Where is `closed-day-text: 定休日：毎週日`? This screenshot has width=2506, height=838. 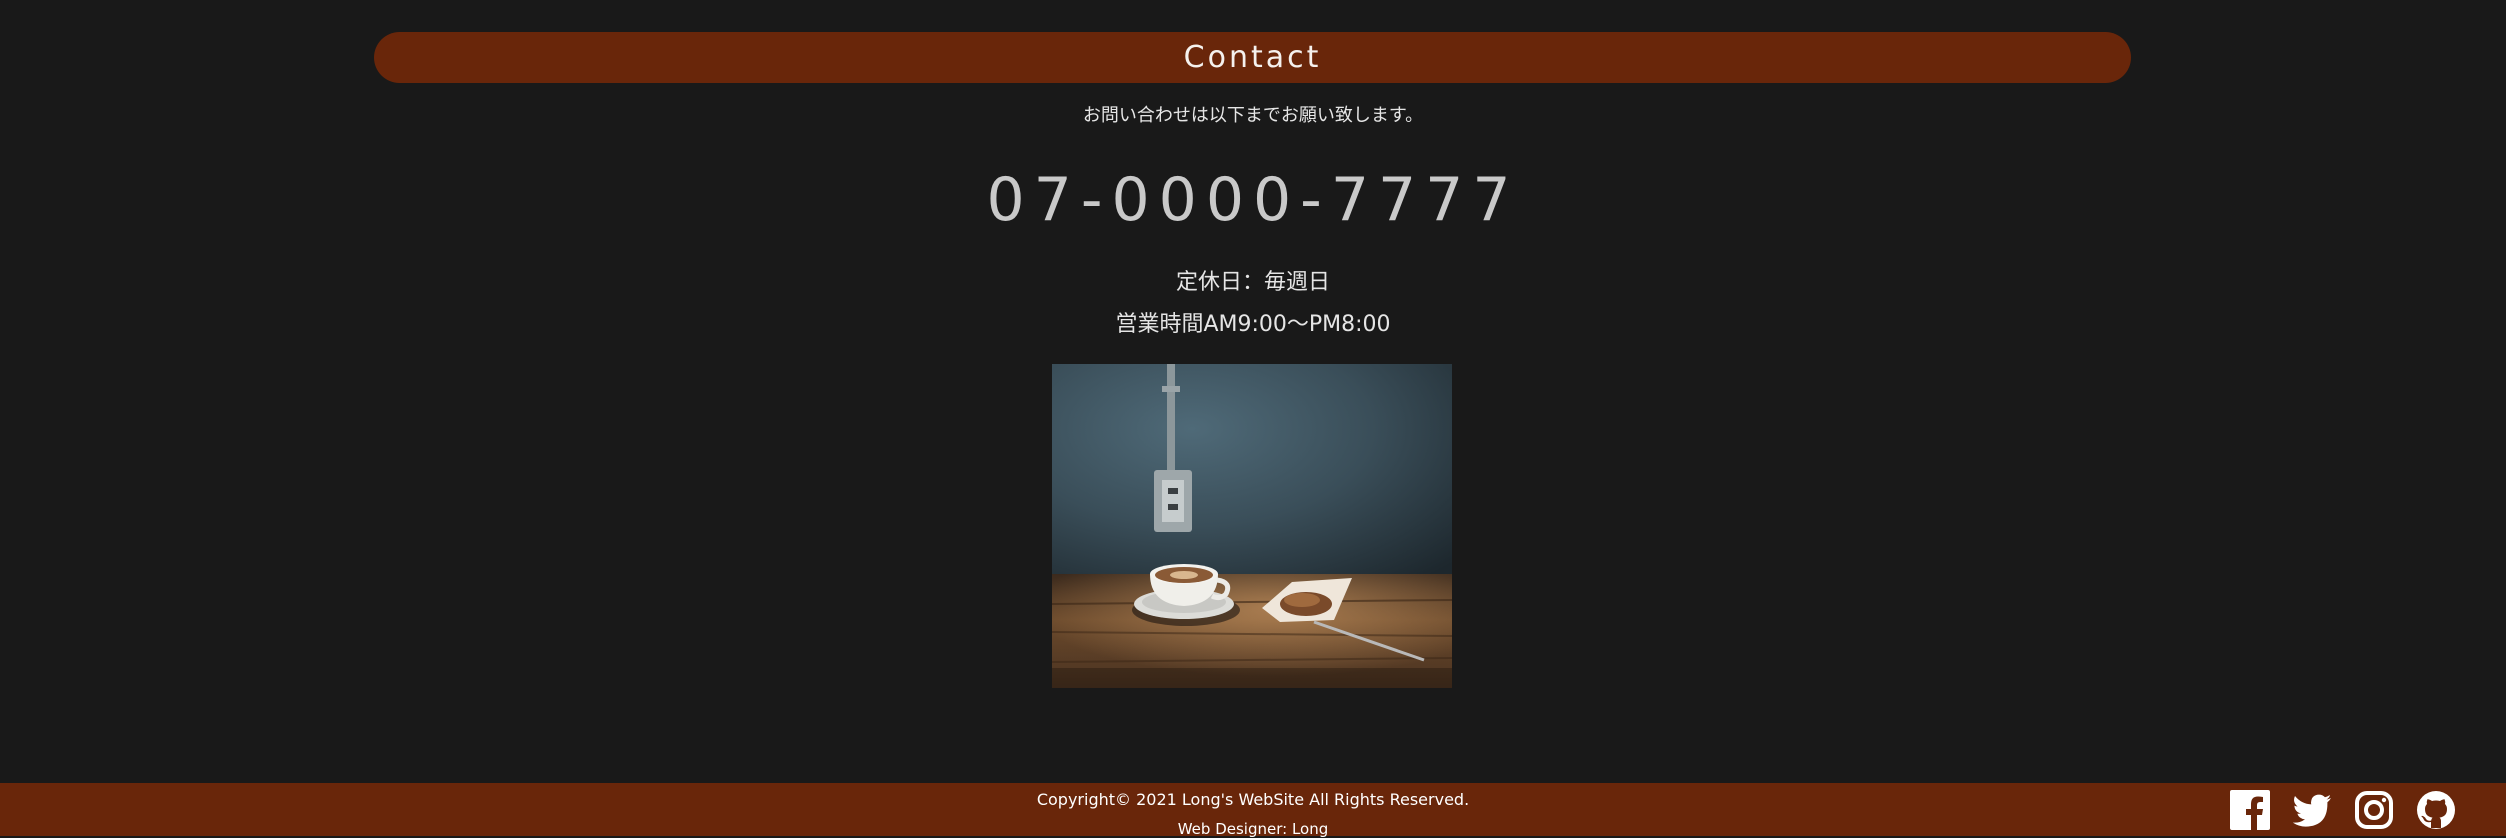
closed-day-text: 定休日：毎週日 is located at coordinates (1252, 282).